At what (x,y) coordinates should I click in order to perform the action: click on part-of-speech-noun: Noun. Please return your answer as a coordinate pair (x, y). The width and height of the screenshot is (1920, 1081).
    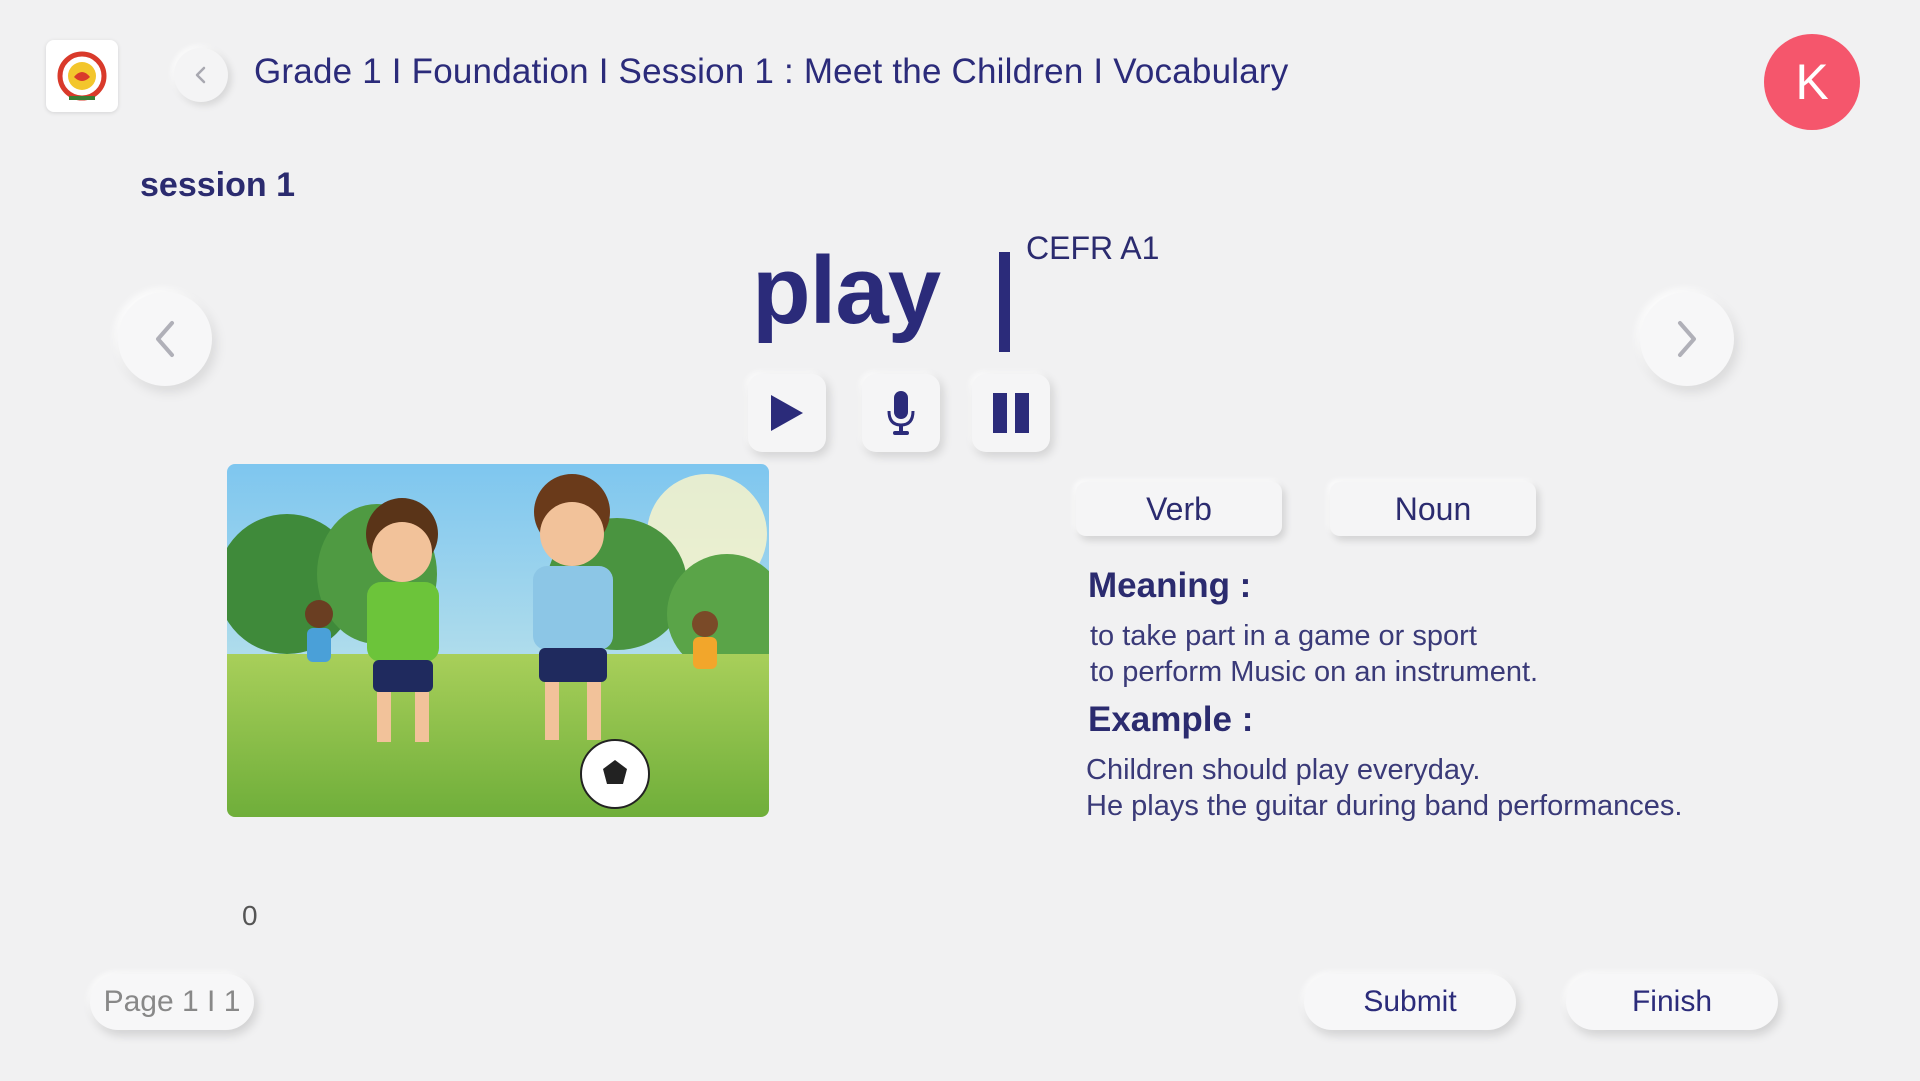
    Looking at the image, I should click on (1433, 509).